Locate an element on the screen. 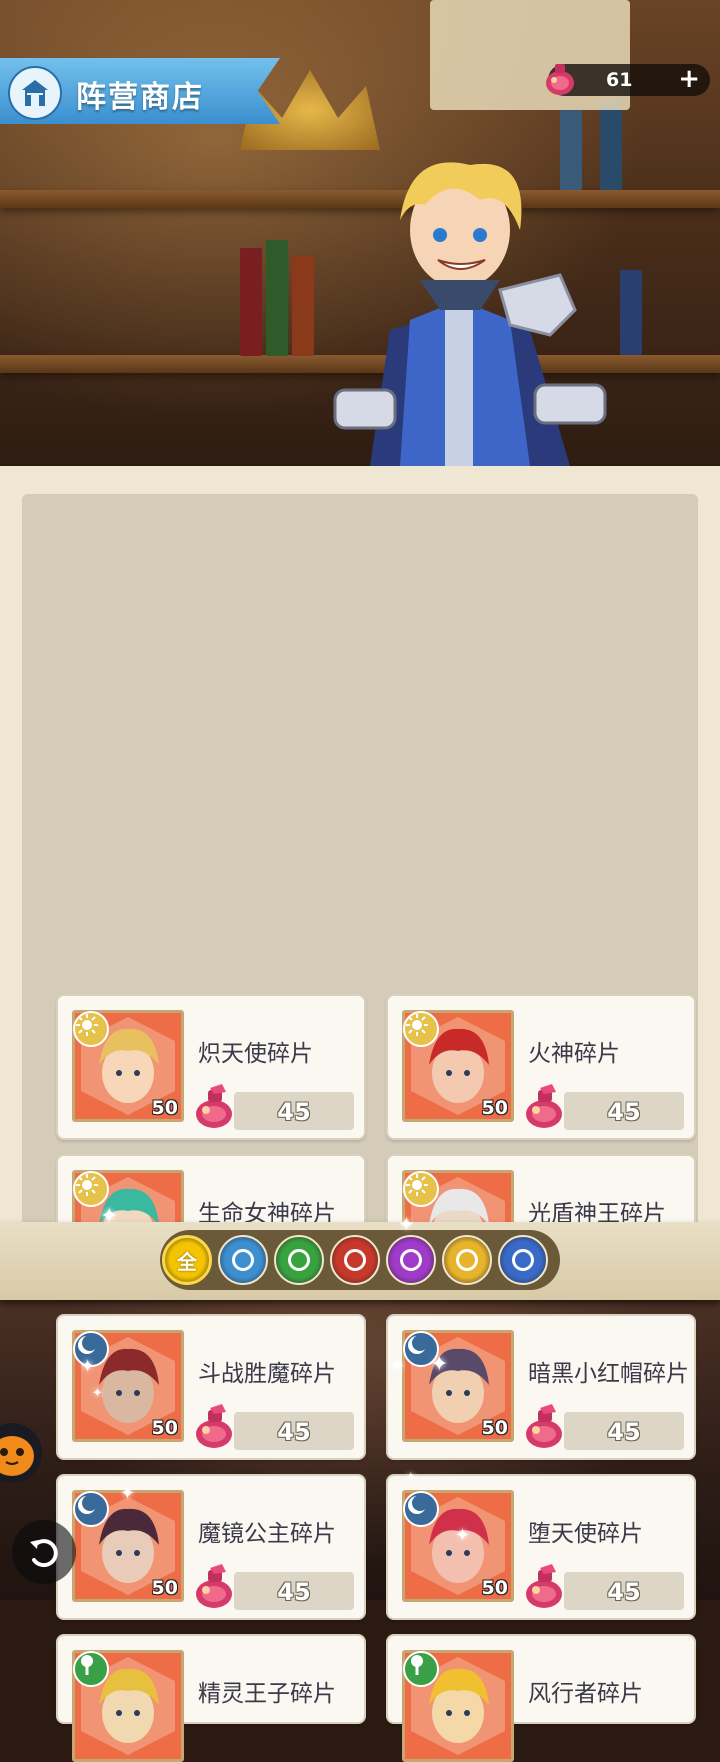 Image resolution: width=720 pixels, height=1762 pixels. light-sun-icon is located at coordinates (467, 1260).